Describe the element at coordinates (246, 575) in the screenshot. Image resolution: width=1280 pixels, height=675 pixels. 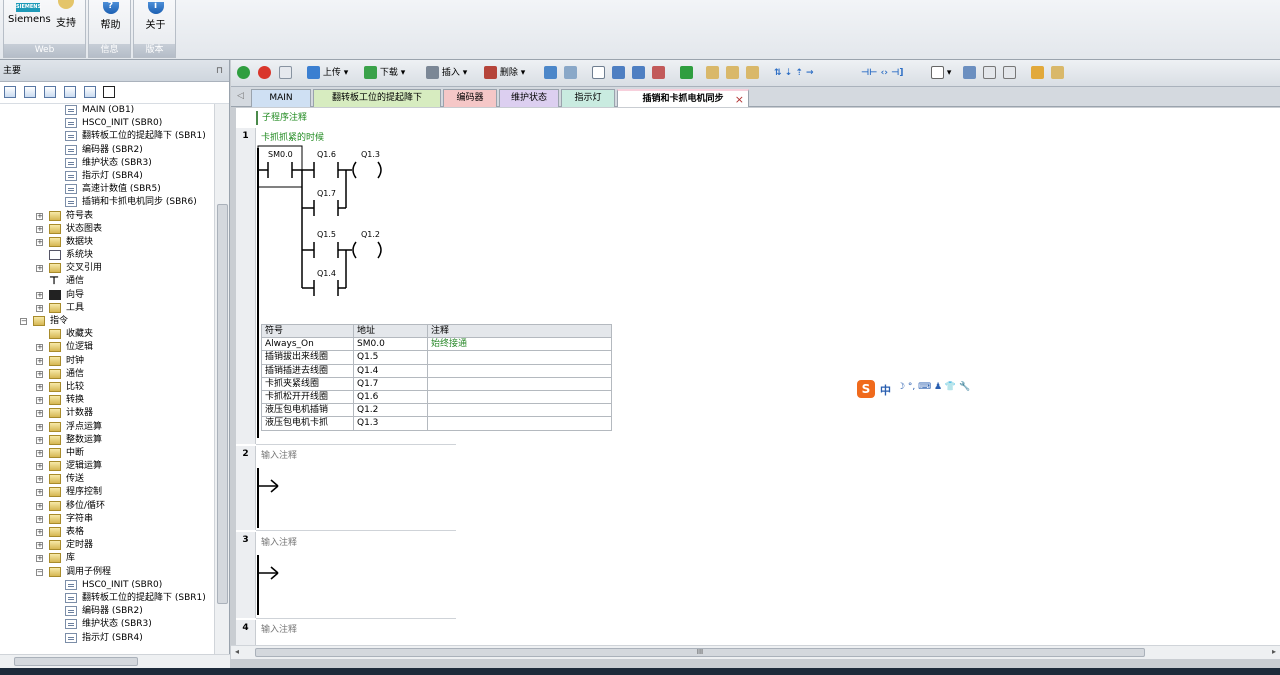
I see `network-number: 3` at that location.